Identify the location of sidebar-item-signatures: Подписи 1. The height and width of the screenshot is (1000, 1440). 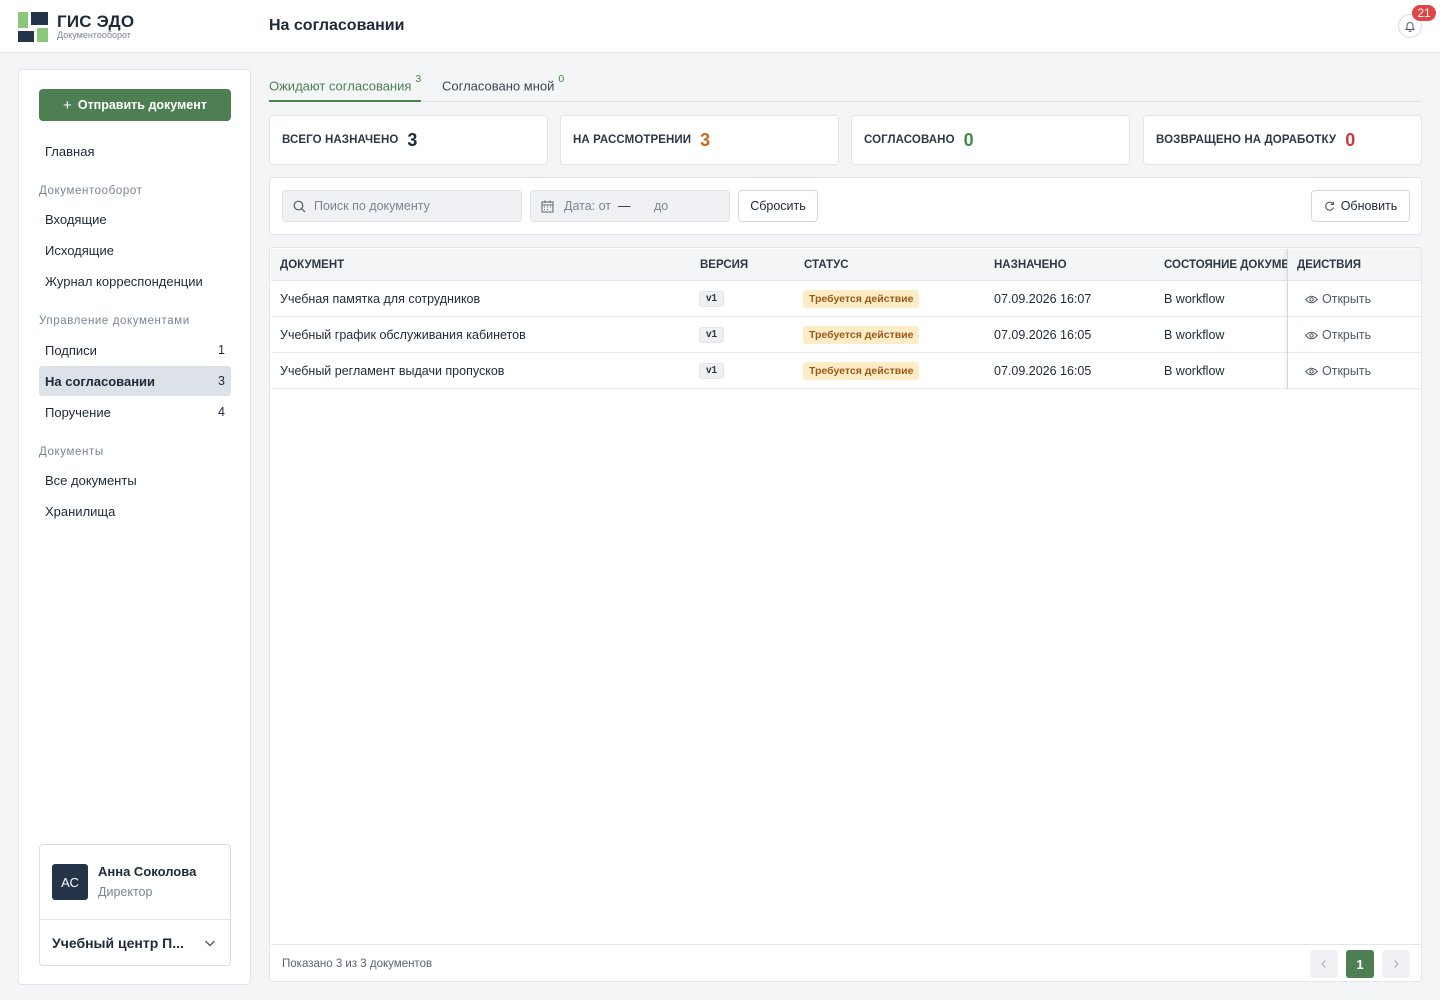
(135, 350).